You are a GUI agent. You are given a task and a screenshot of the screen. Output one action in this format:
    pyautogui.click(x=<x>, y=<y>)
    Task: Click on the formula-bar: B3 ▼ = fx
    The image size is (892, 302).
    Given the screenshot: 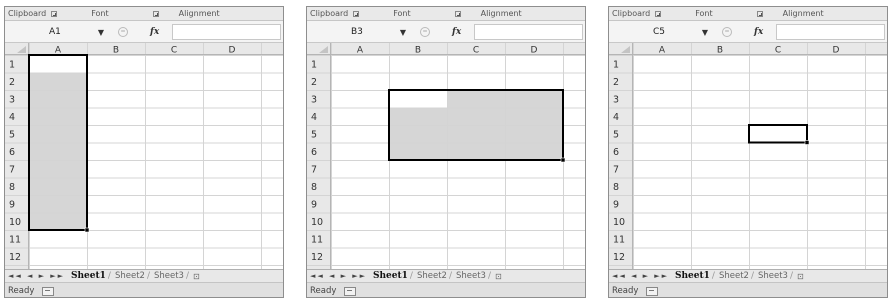 What is the action you would take?
    pyautogui.click(x=446, y=32)
    